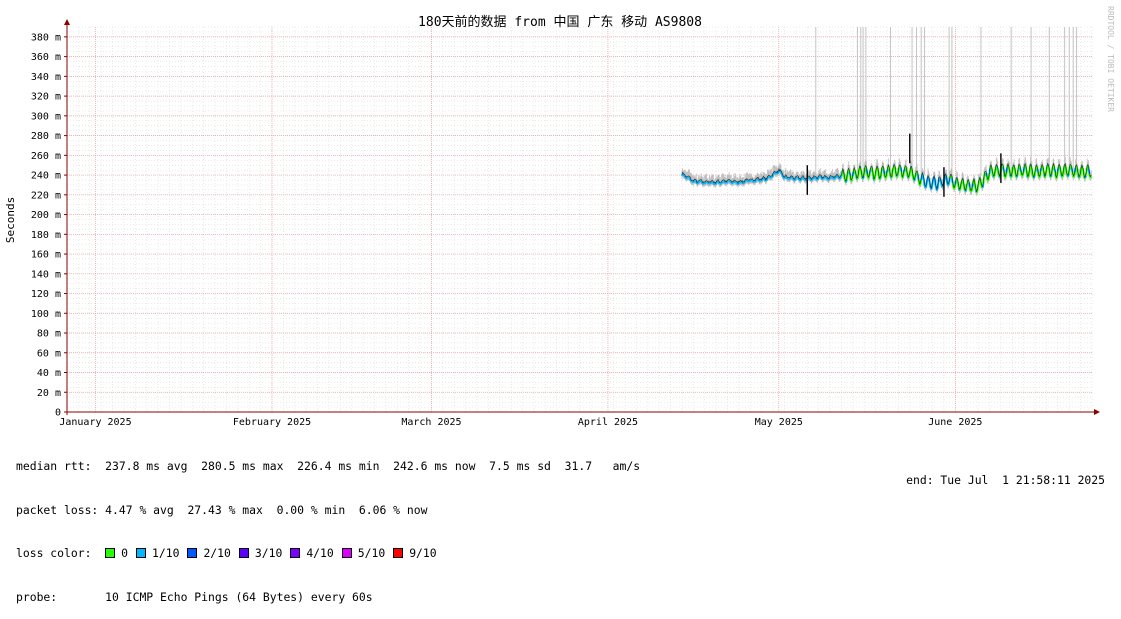 The height and width of the screenshot is (619, 1121). I want to click on loss-color-item: 1/10, so click(157, 553).